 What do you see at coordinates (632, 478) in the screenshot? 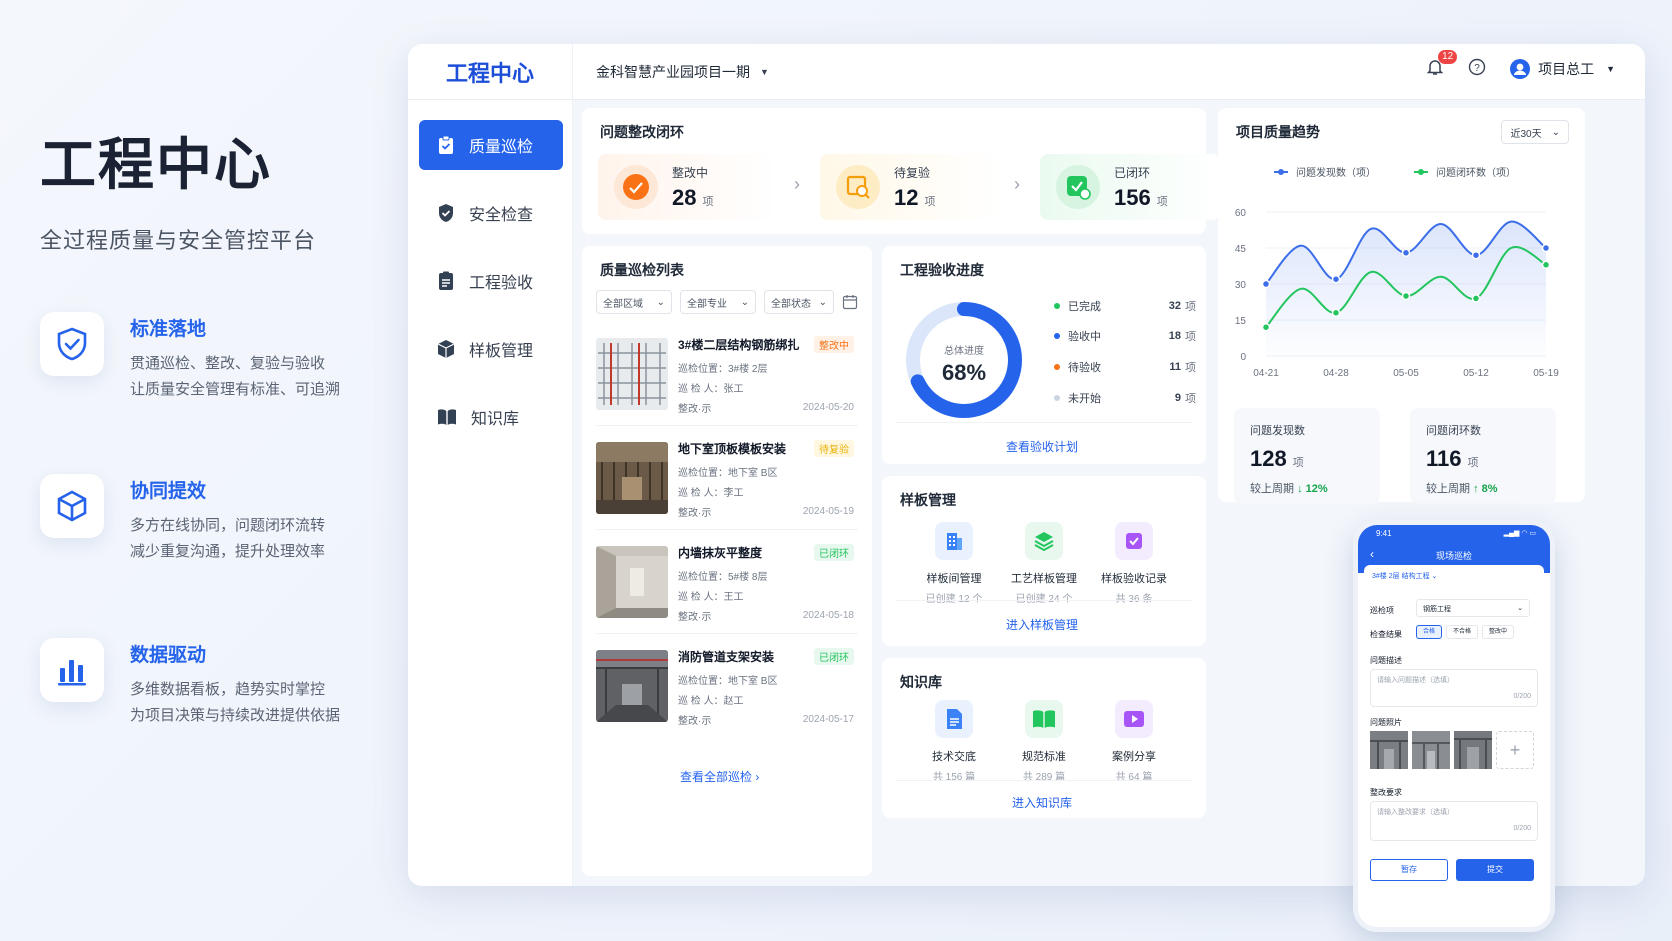
I see `photo-formwork` at bounding box center [632, 478].